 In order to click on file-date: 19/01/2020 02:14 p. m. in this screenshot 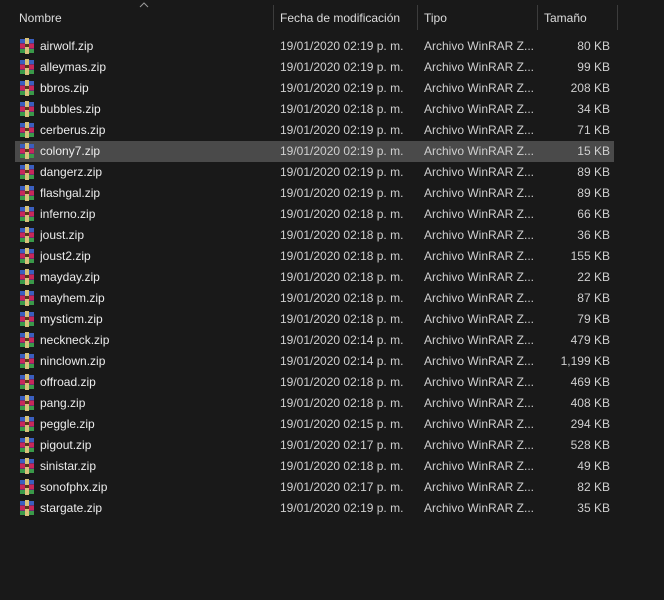, I will do `click(342, 361)`.